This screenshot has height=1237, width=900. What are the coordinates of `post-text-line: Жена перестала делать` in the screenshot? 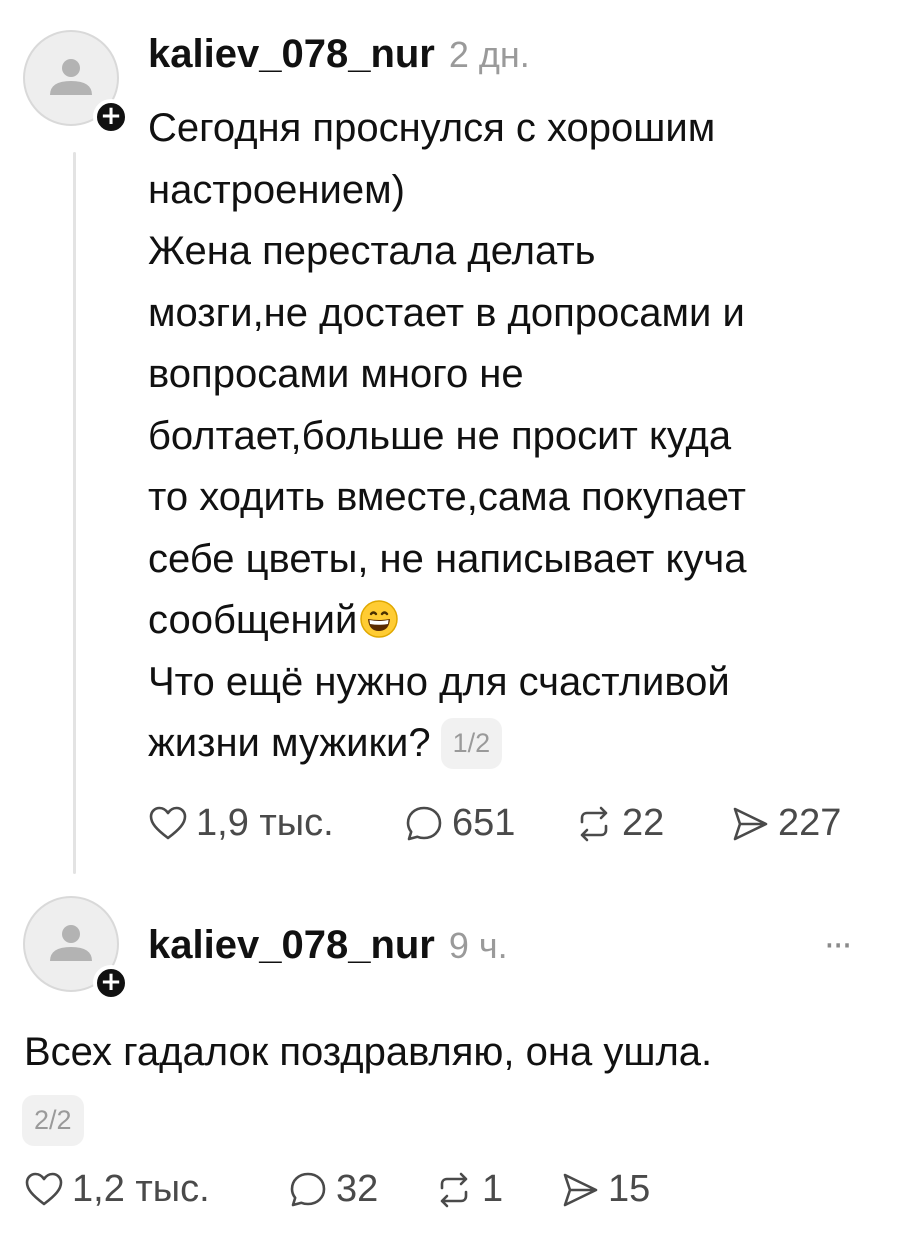 It's located at (372, 251).